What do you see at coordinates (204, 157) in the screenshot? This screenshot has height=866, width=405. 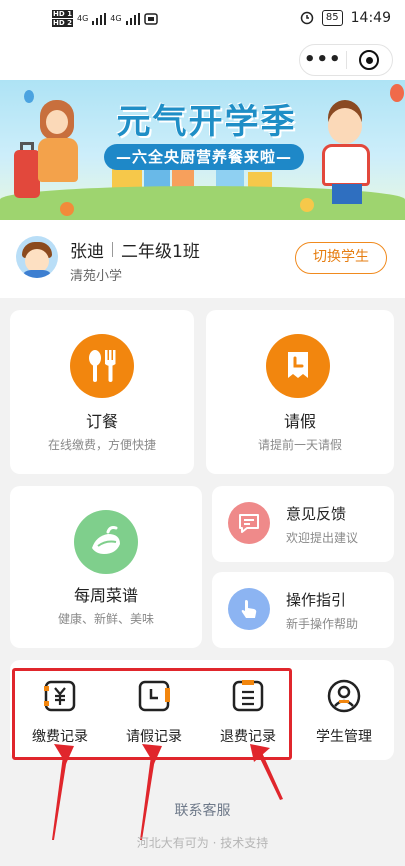 I see `banner-subtitle: —六全央厨营养餐来啦—` at bounding box center [204, 157].